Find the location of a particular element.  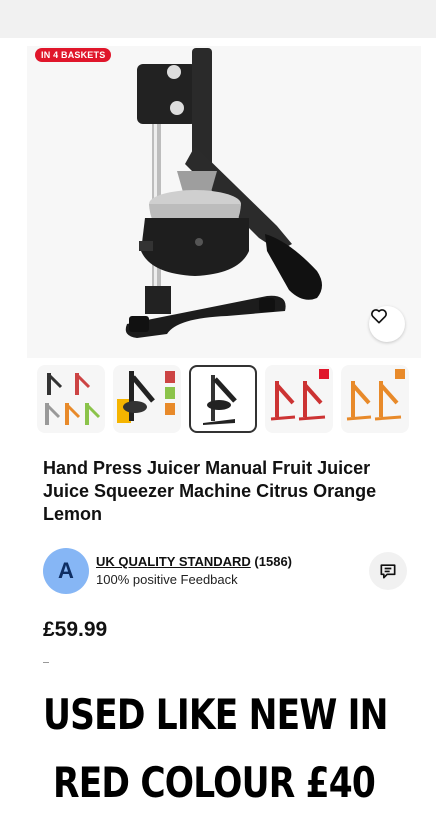

chat-icon is located at coordinates (388, 571).